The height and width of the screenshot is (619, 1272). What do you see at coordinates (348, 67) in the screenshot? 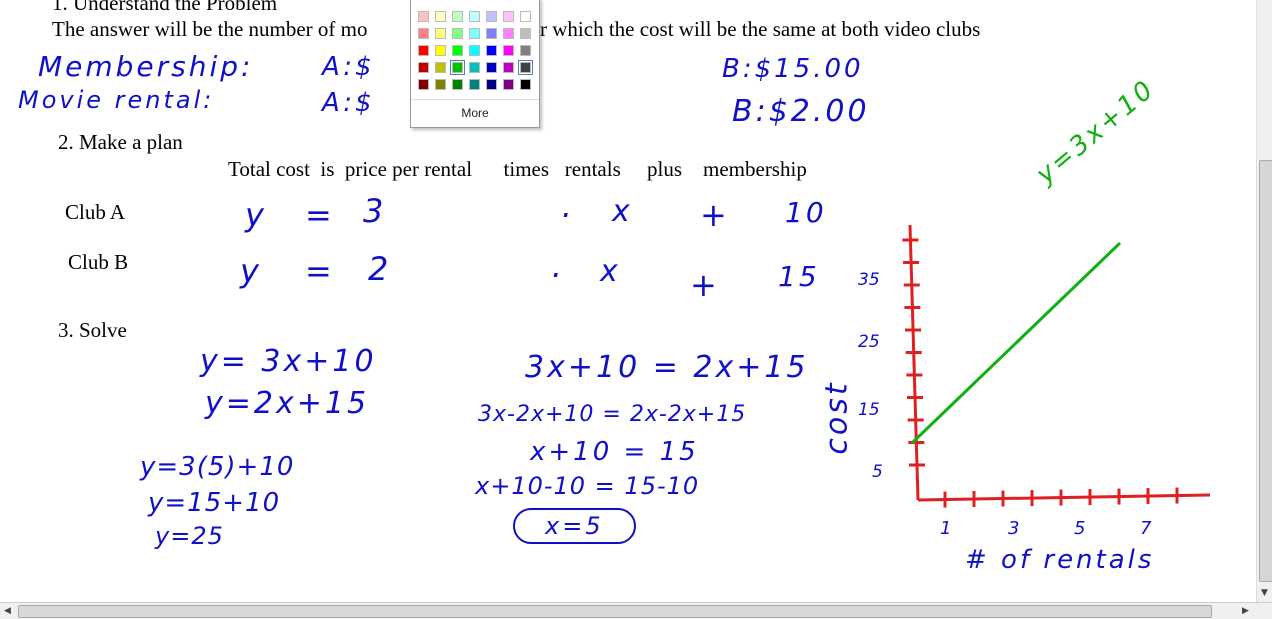
I see `mem-a-ink: A:$` at bounding box center [348, 67].